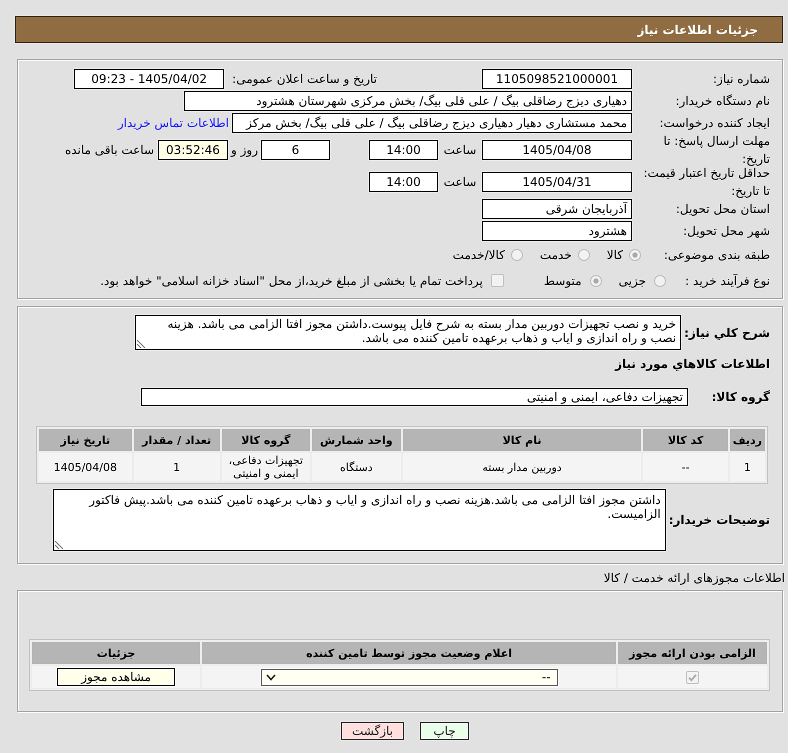  Describe the element at coordinates (177, 440) in the screenshot. I see `column-header: تعداد / مقدار` at that location.